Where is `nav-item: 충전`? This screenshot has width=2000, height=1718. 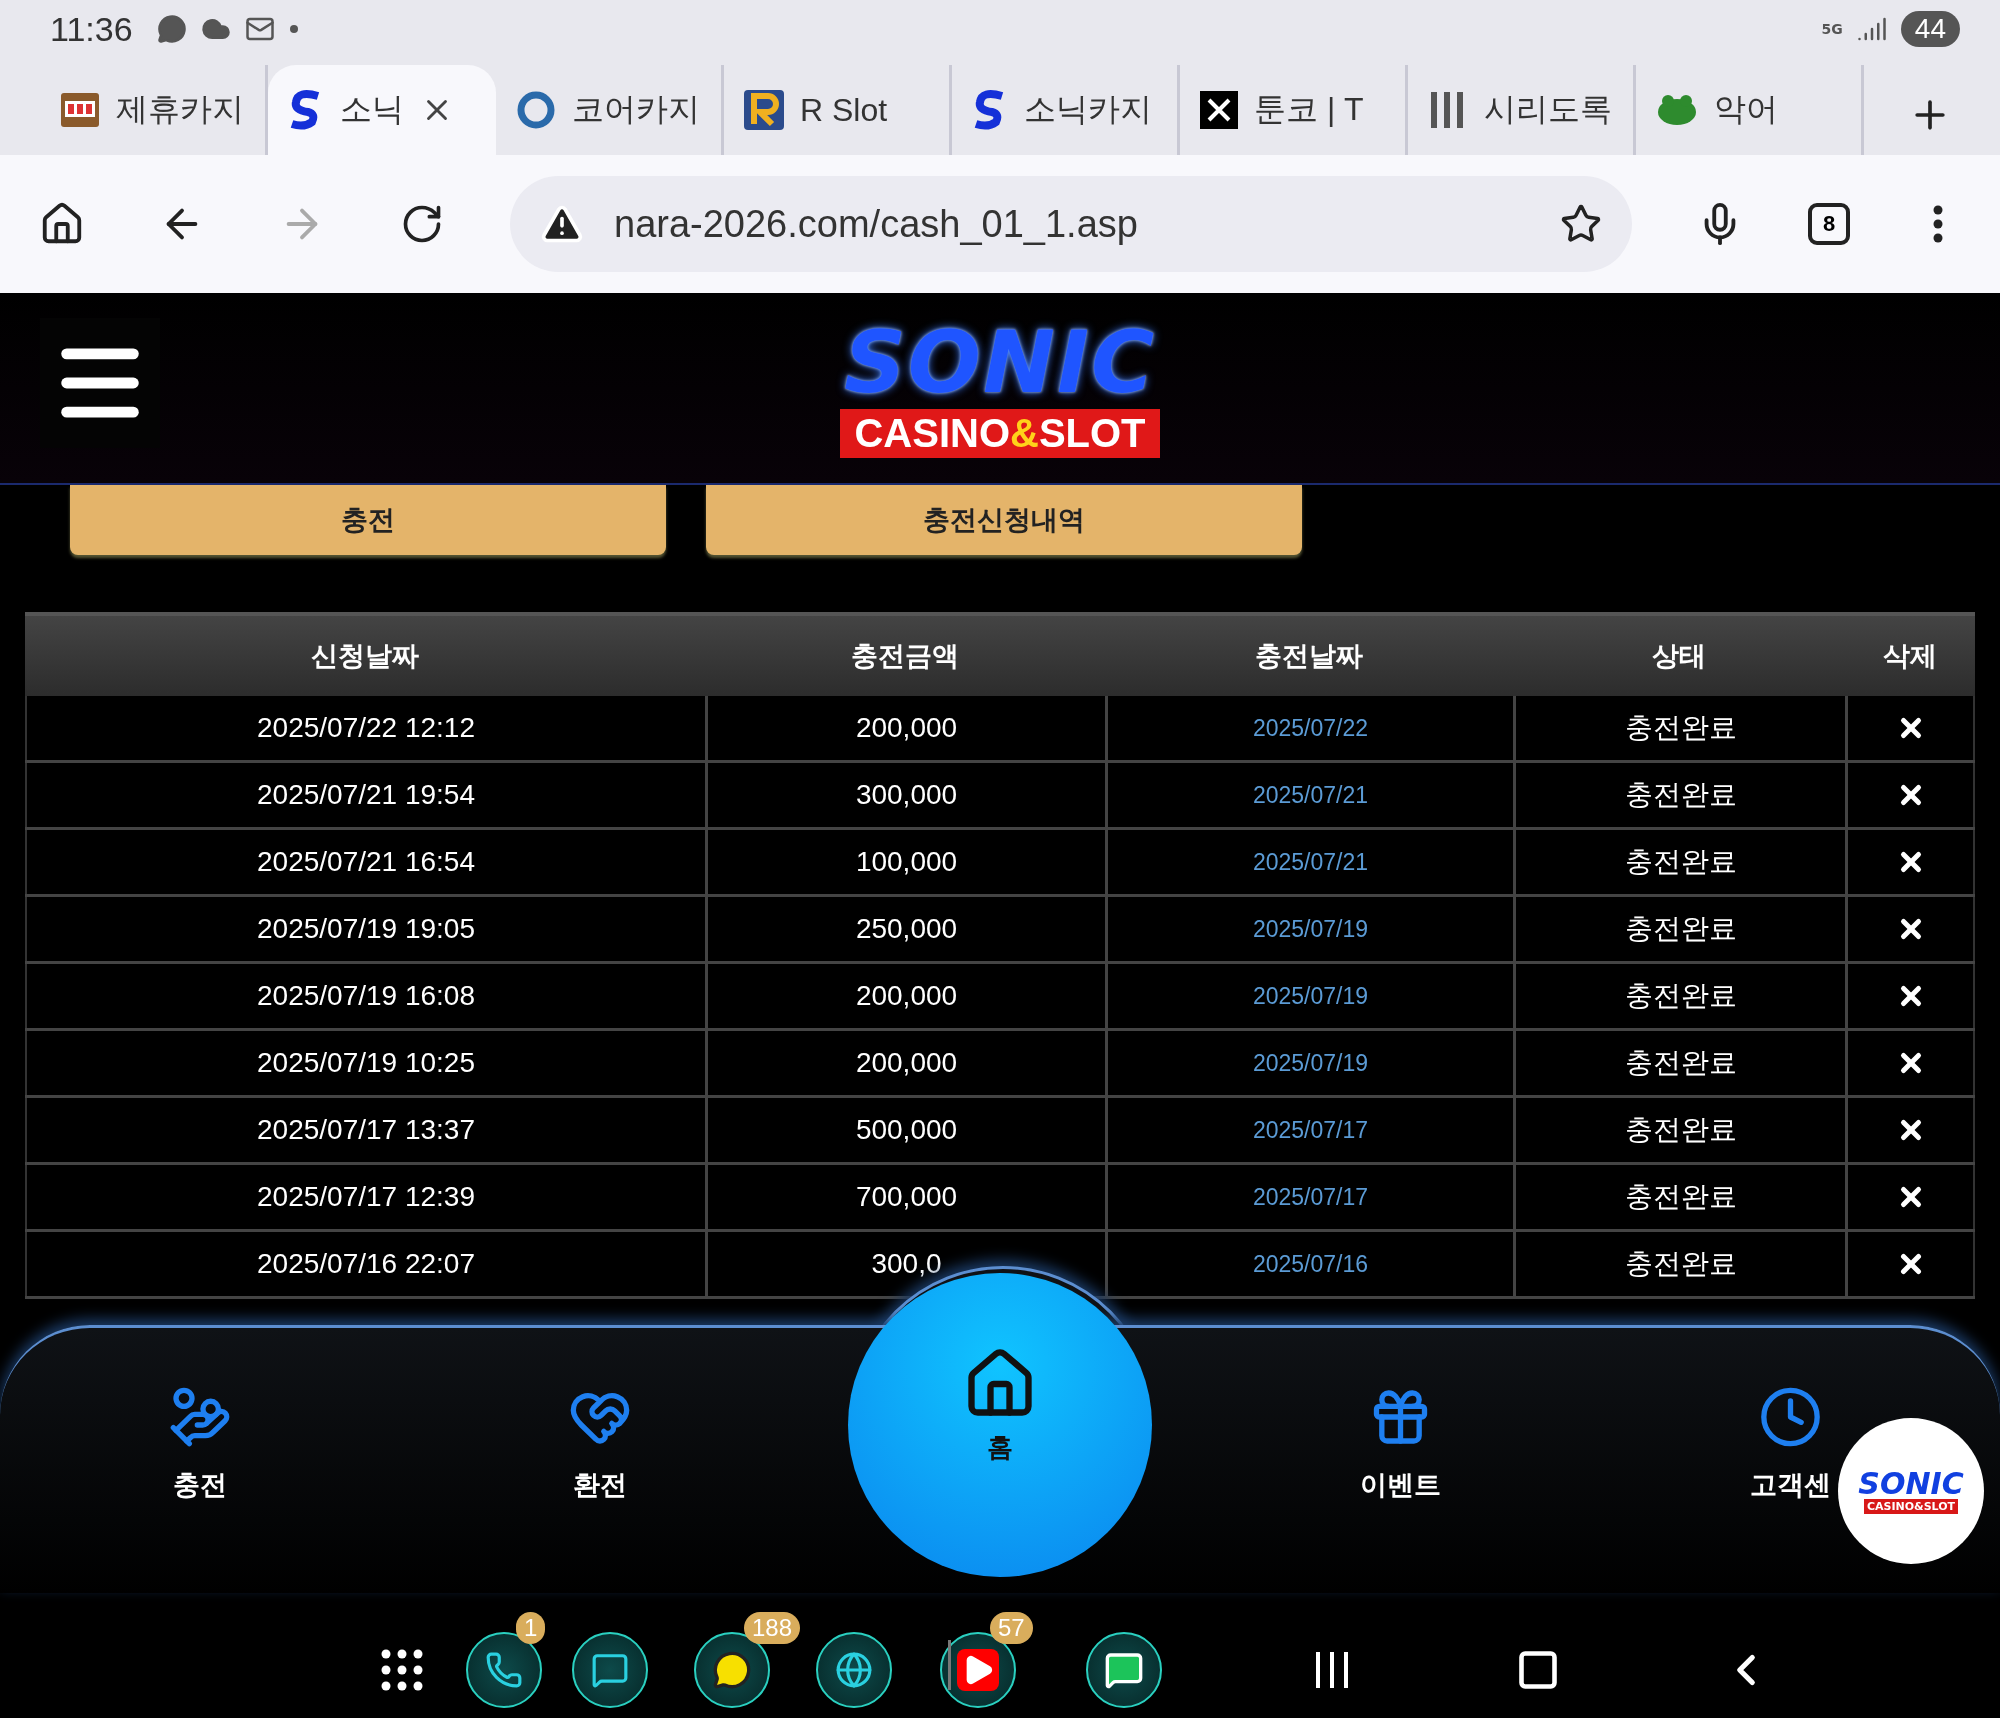
nav-item: 충전 is located at coordinates (200, 1444).